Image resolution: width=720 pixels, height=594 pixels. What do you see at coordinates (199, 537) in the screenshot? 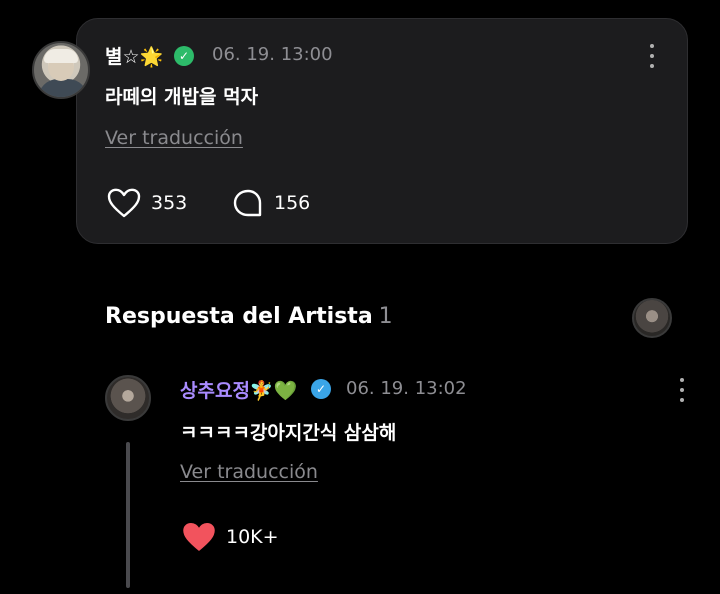
I see `heart-filled-icon` at bounding box center [199, 537].